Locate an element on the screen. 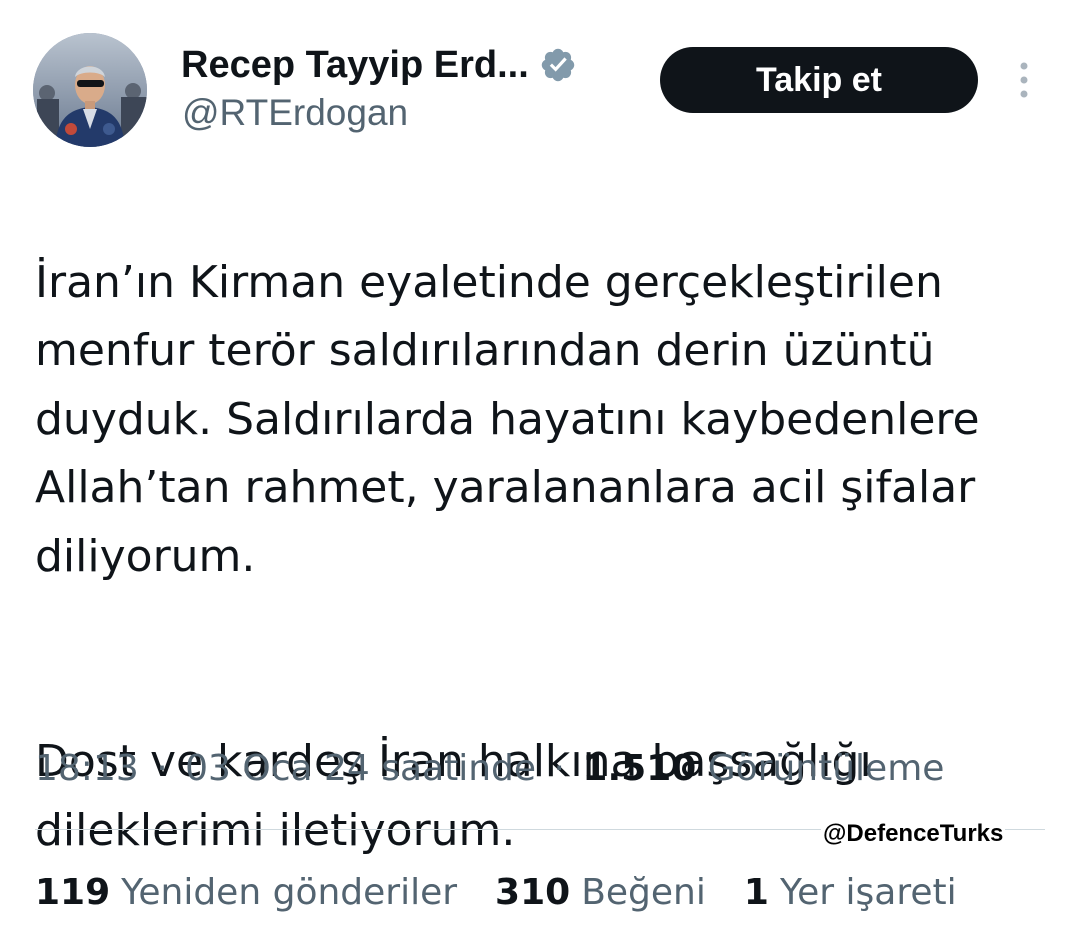 This screenshot has height=943, width=1080. follow-button-label: Takip et is located at coordinates (819, 79).